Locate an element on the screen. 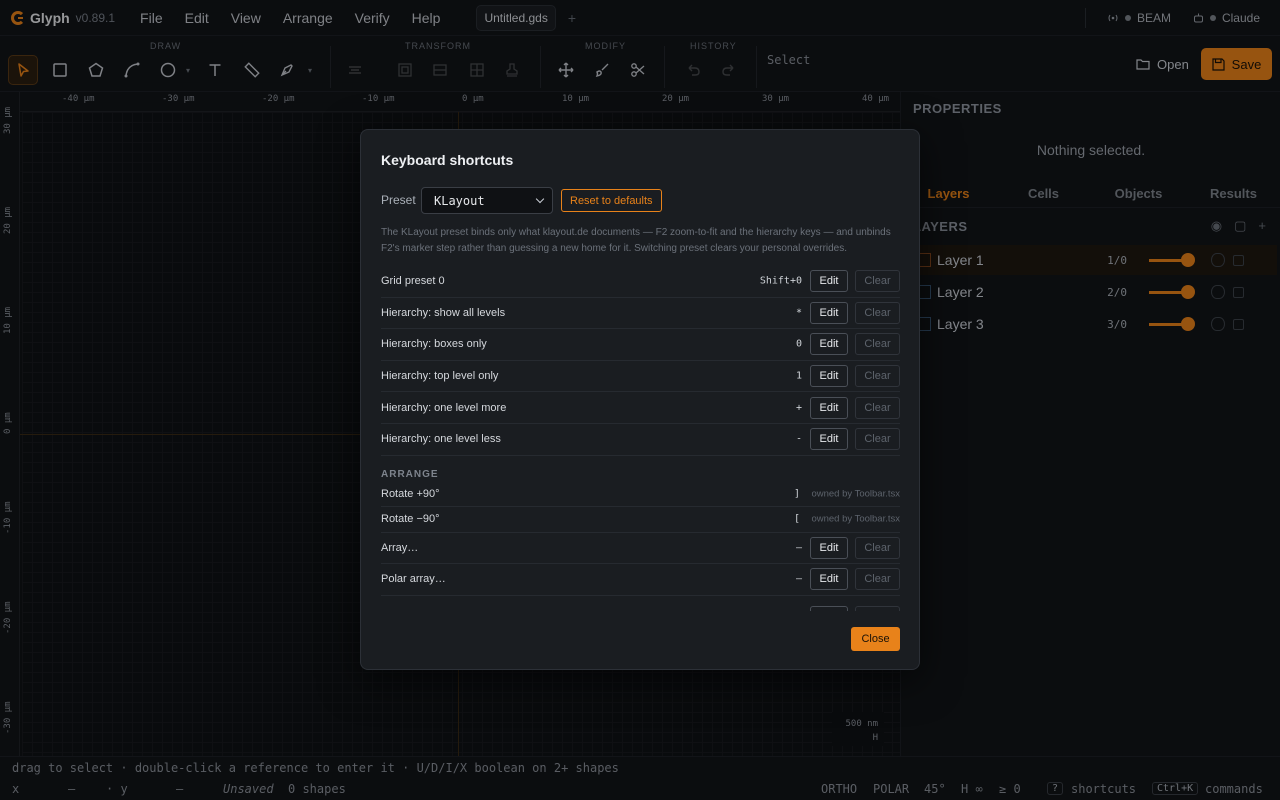  clear-button is located at coordinates (877, 608).